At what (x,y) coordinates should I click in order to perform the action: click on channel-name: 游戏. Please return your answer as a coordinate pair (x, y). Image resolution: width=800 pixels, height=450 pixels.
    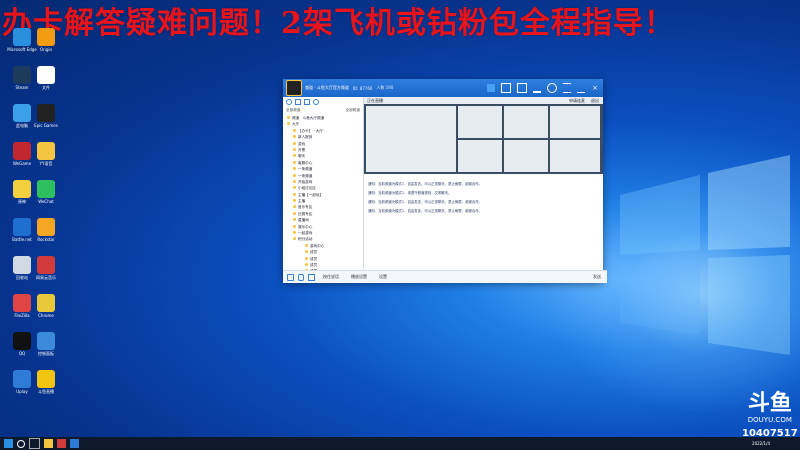
    Looking at the image, I should click on (302, 143).